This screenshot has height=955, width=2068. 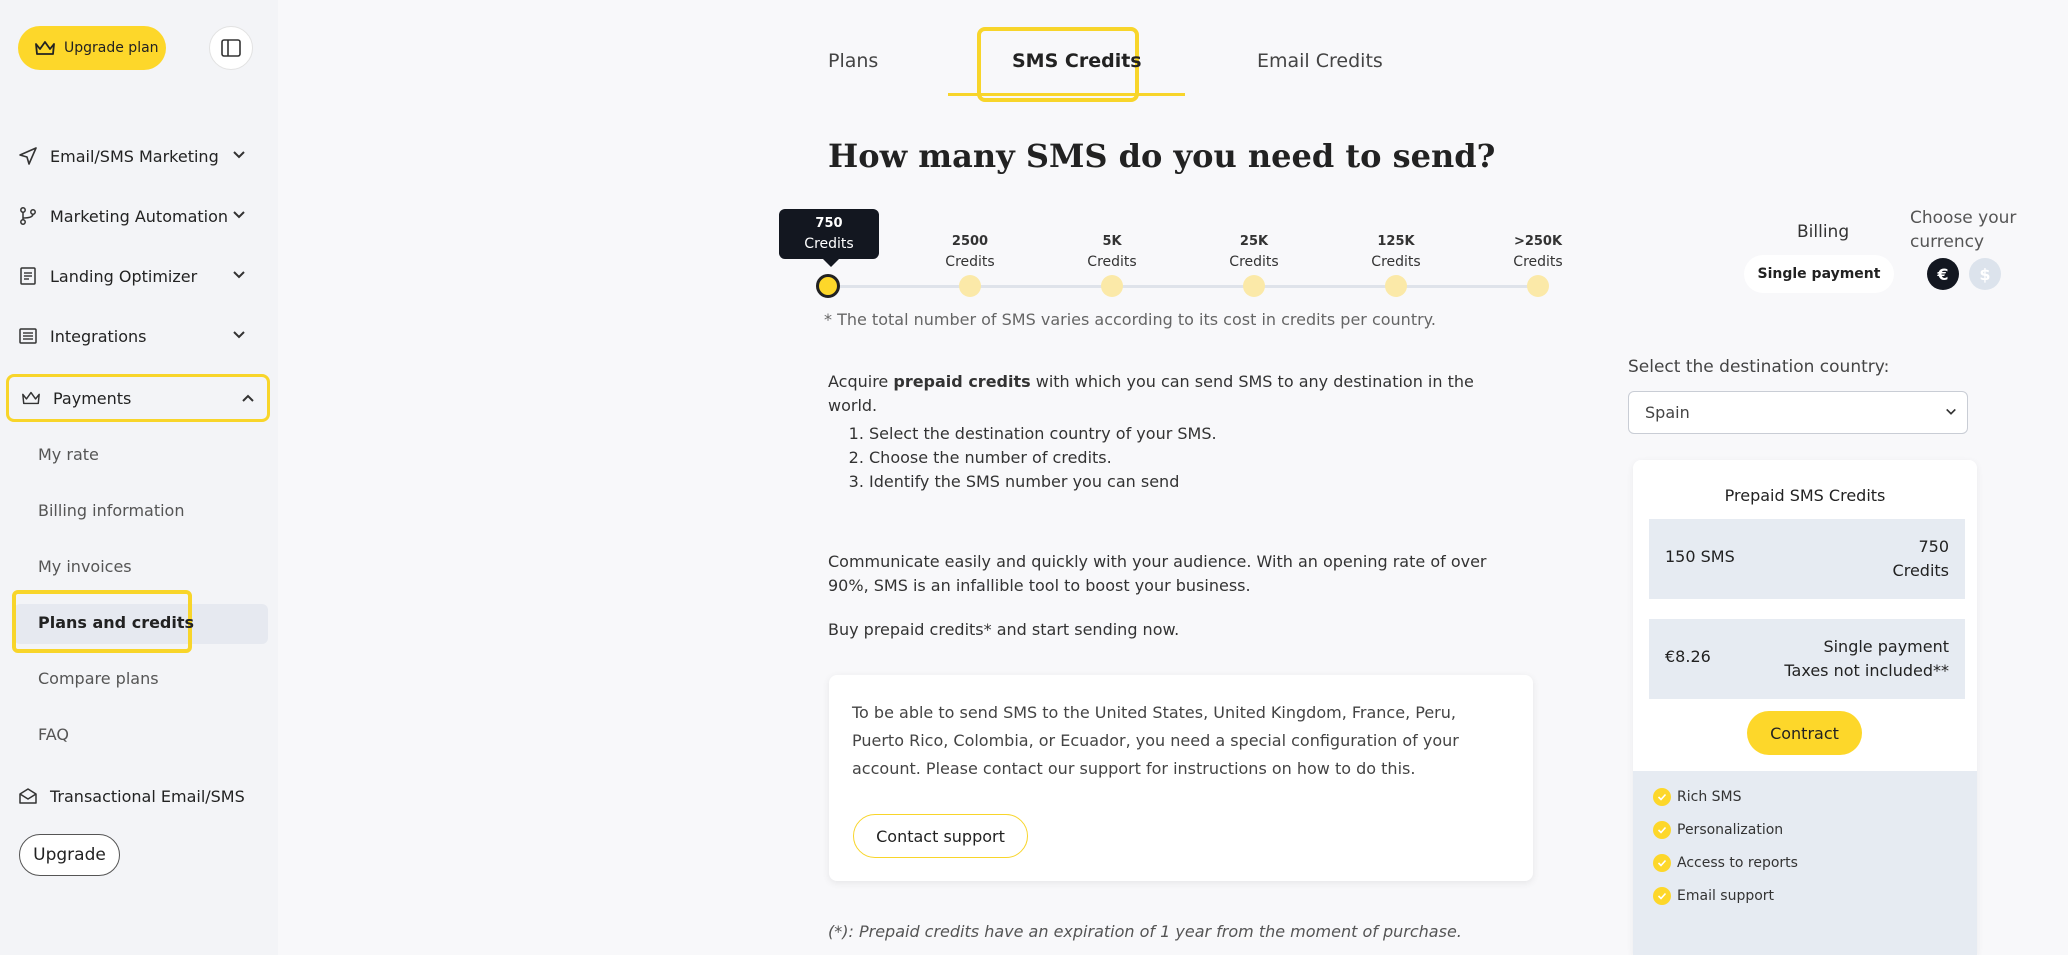 I want to click on tooltip-value: 750, so click(x=829, y=223).